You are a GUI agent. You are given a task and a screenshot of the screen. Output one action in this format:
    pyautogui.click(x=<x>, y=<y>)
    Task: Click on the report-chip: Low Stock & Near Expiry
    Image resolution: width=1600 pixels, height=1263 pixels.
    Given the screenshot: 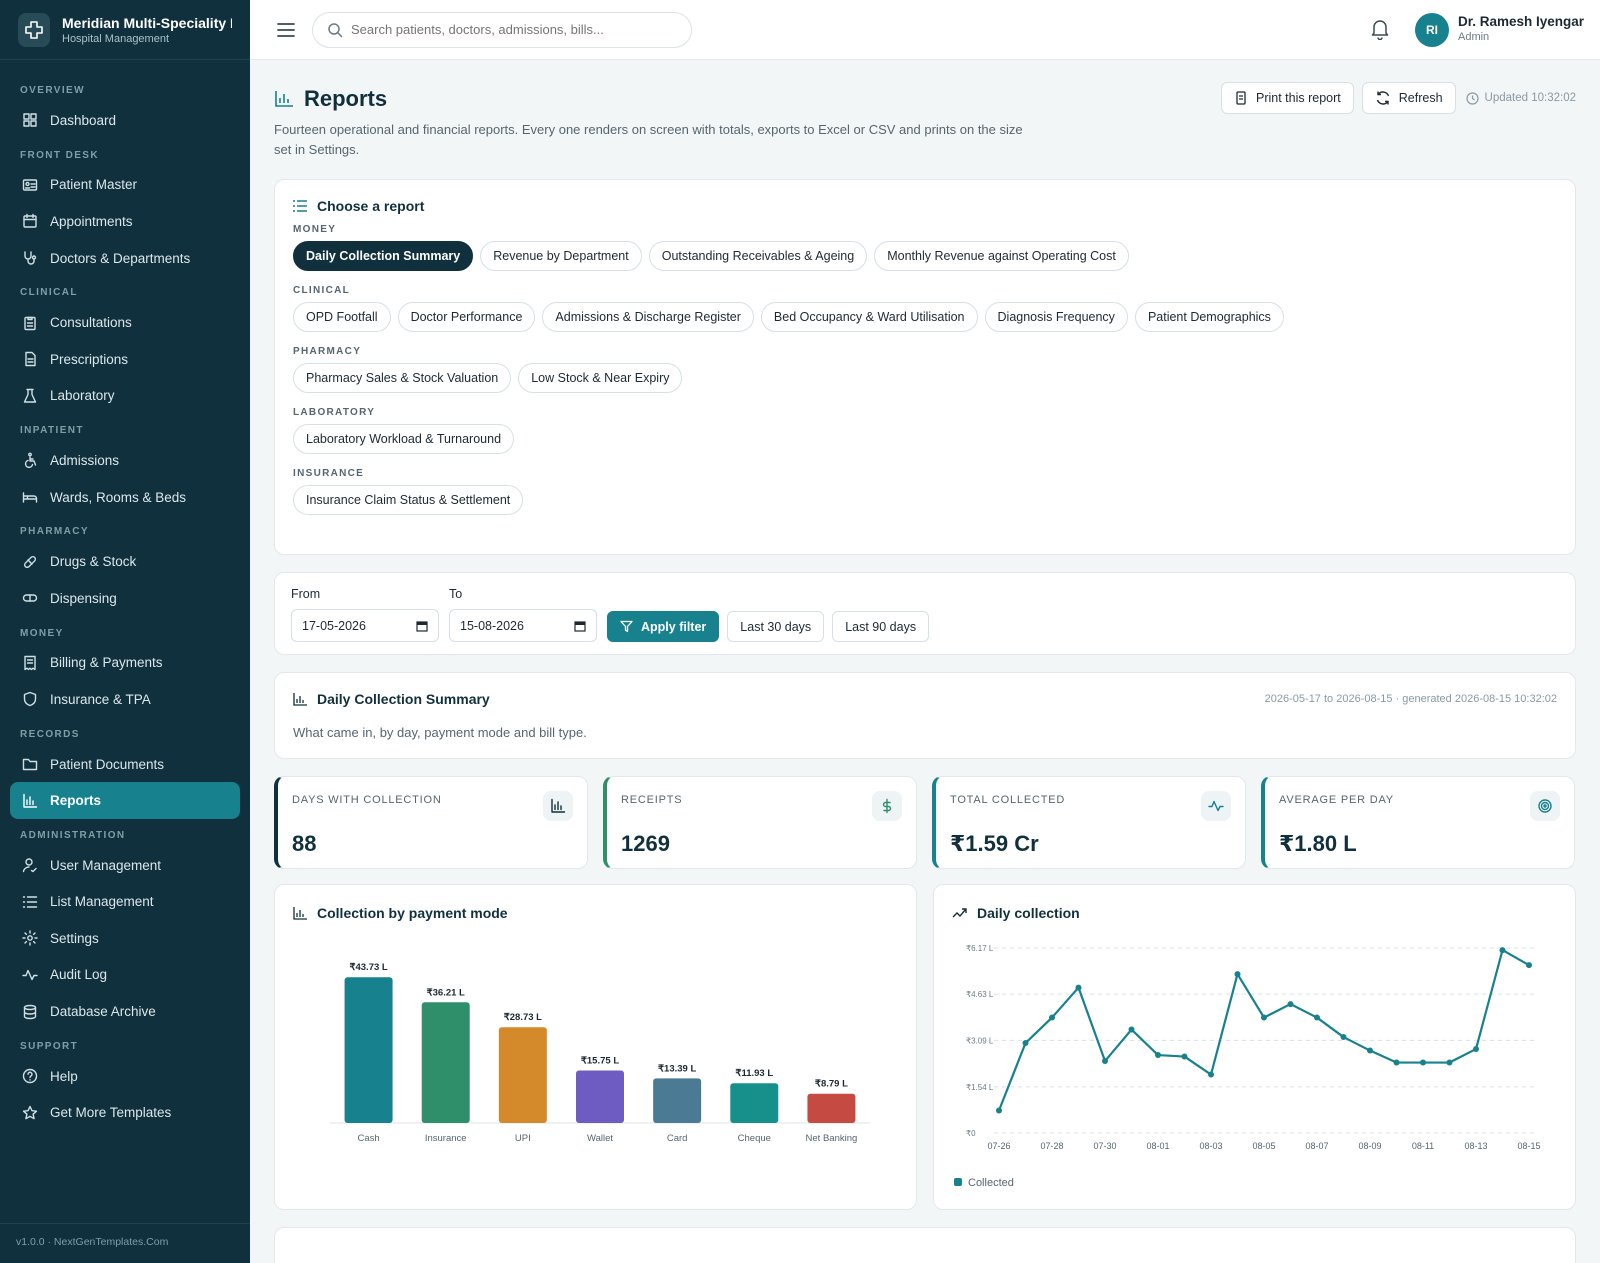 What is the action you would take?
    pyautogui.click(x=600, y=378)
    